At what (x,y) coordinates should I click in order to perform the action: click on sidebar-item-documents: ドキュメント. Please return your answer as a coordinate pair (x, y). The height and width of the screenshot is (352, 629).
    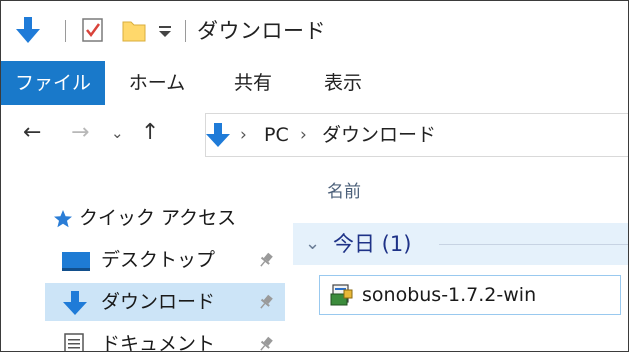
    Looking at the image, I should click on (165, 338).